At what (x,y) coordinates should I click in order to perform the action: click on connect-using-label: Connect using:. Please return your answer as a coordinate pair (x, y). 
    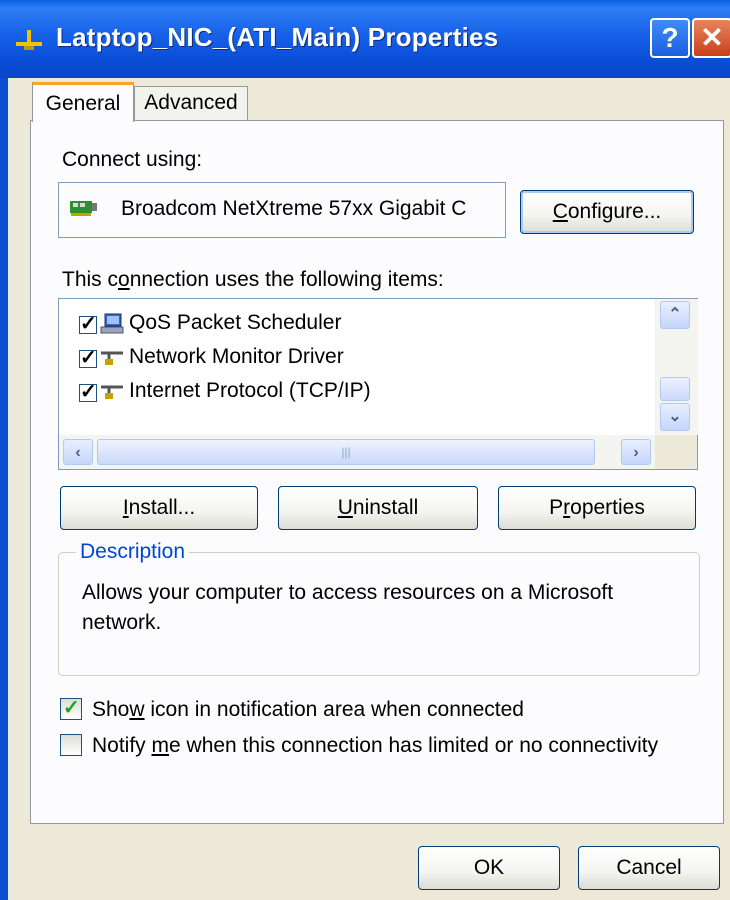
    Looking at the image, I should click on (132, 159).